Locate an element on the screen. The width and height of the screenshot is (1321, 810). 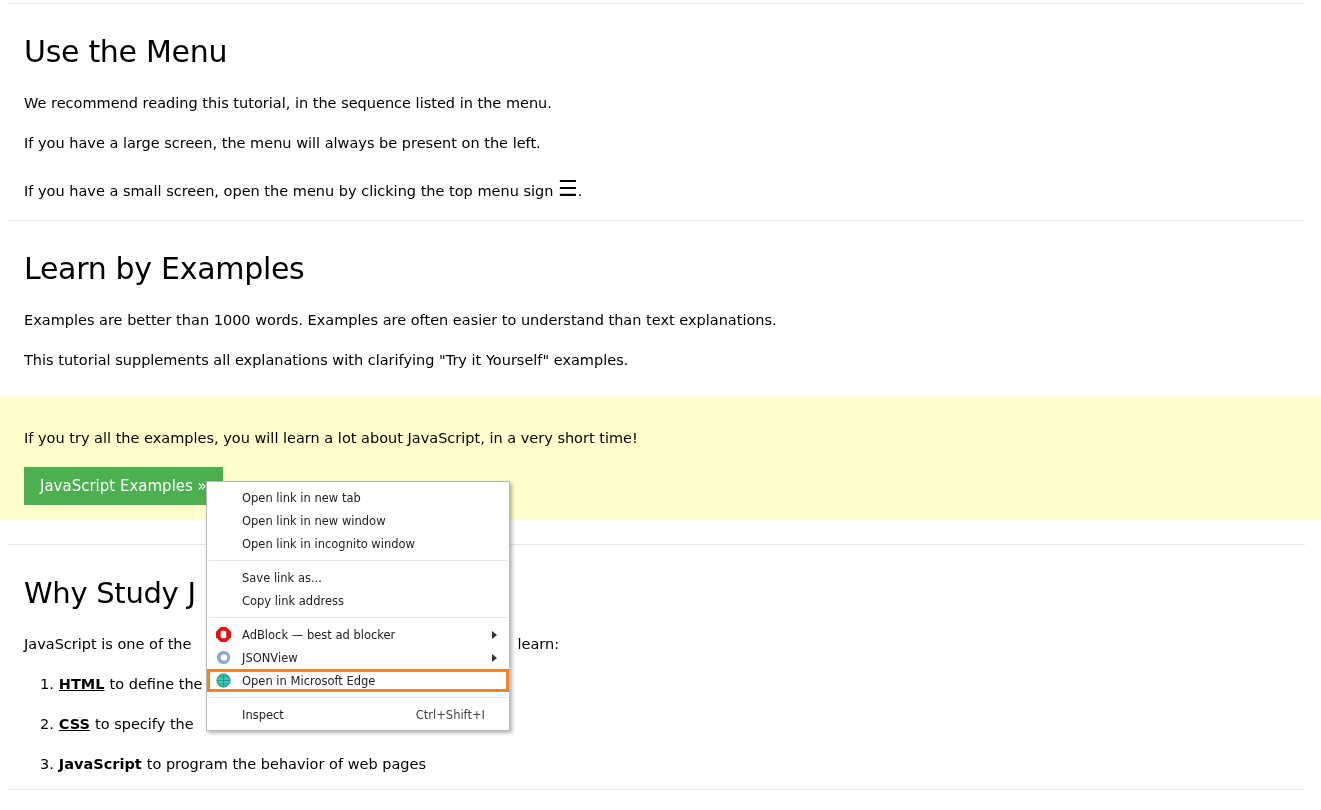
paragraph: Examples are better than 1000 words. Examples are often easier to understand than text explanations. is located at coordinates (401, 320).